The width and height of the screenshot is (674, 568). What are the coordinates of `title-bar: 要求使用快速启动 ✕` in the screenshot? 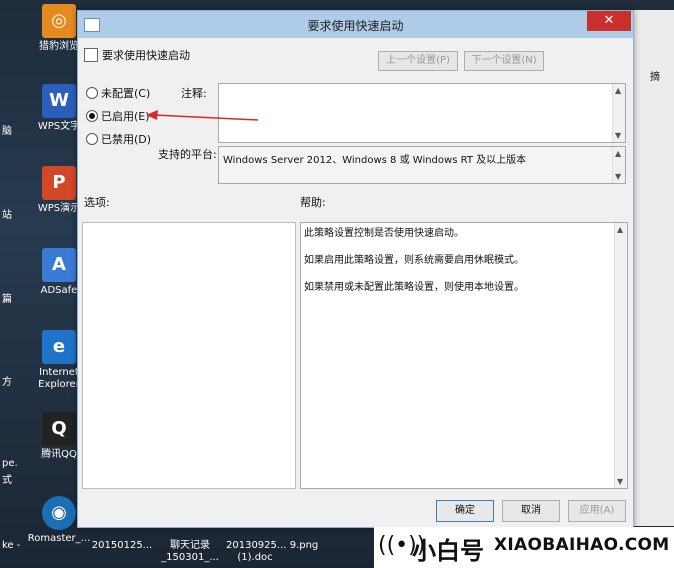 It's located at (355, 24).